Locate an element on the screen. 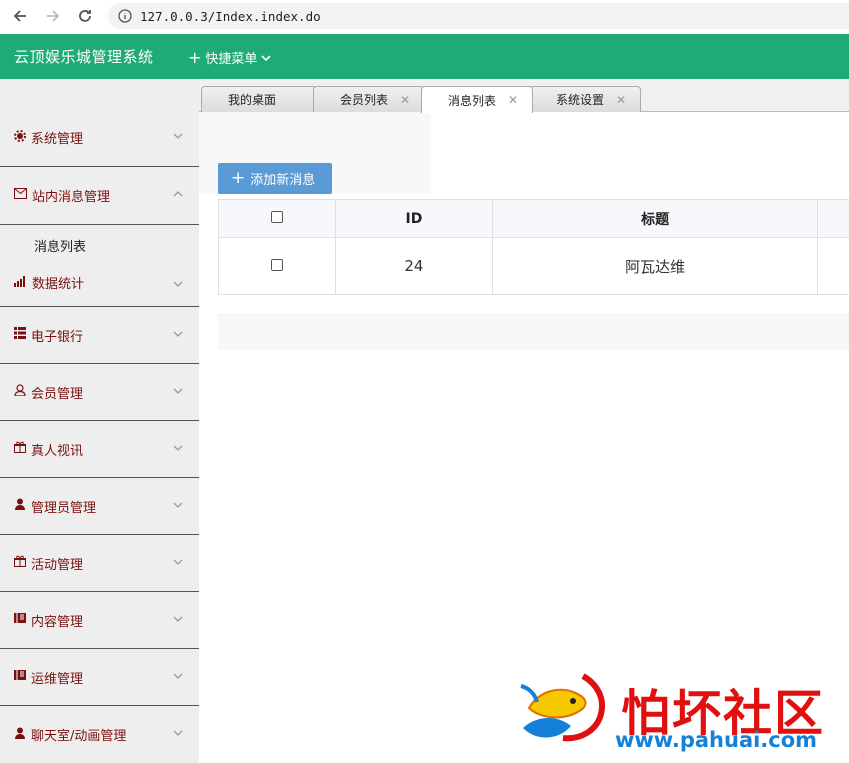 The height and width of the screenshot is (763, 849). list-icon is located at coordinates (20, 335).